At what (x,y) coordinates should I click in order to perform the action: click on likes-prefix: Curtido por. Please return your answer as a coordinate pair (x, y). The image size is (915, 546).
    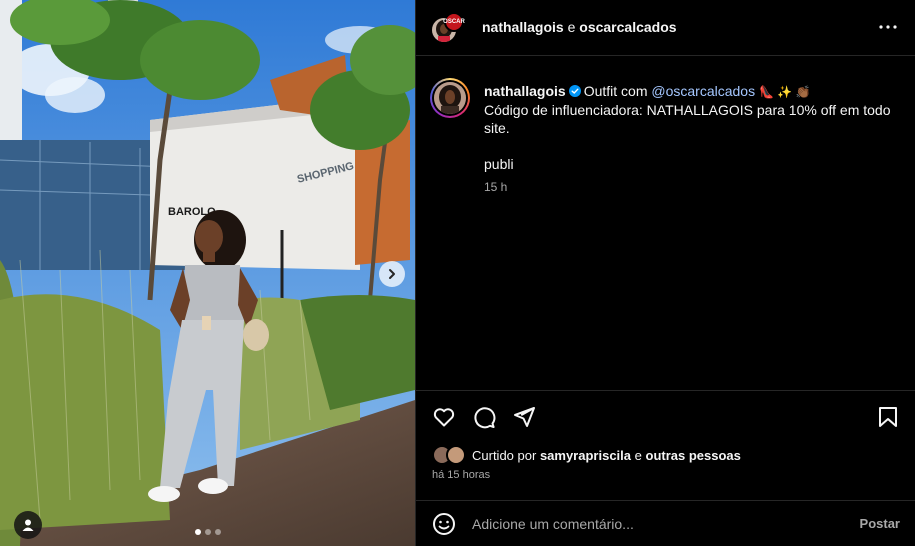
    Looking at the image, I should click on (504, 455).